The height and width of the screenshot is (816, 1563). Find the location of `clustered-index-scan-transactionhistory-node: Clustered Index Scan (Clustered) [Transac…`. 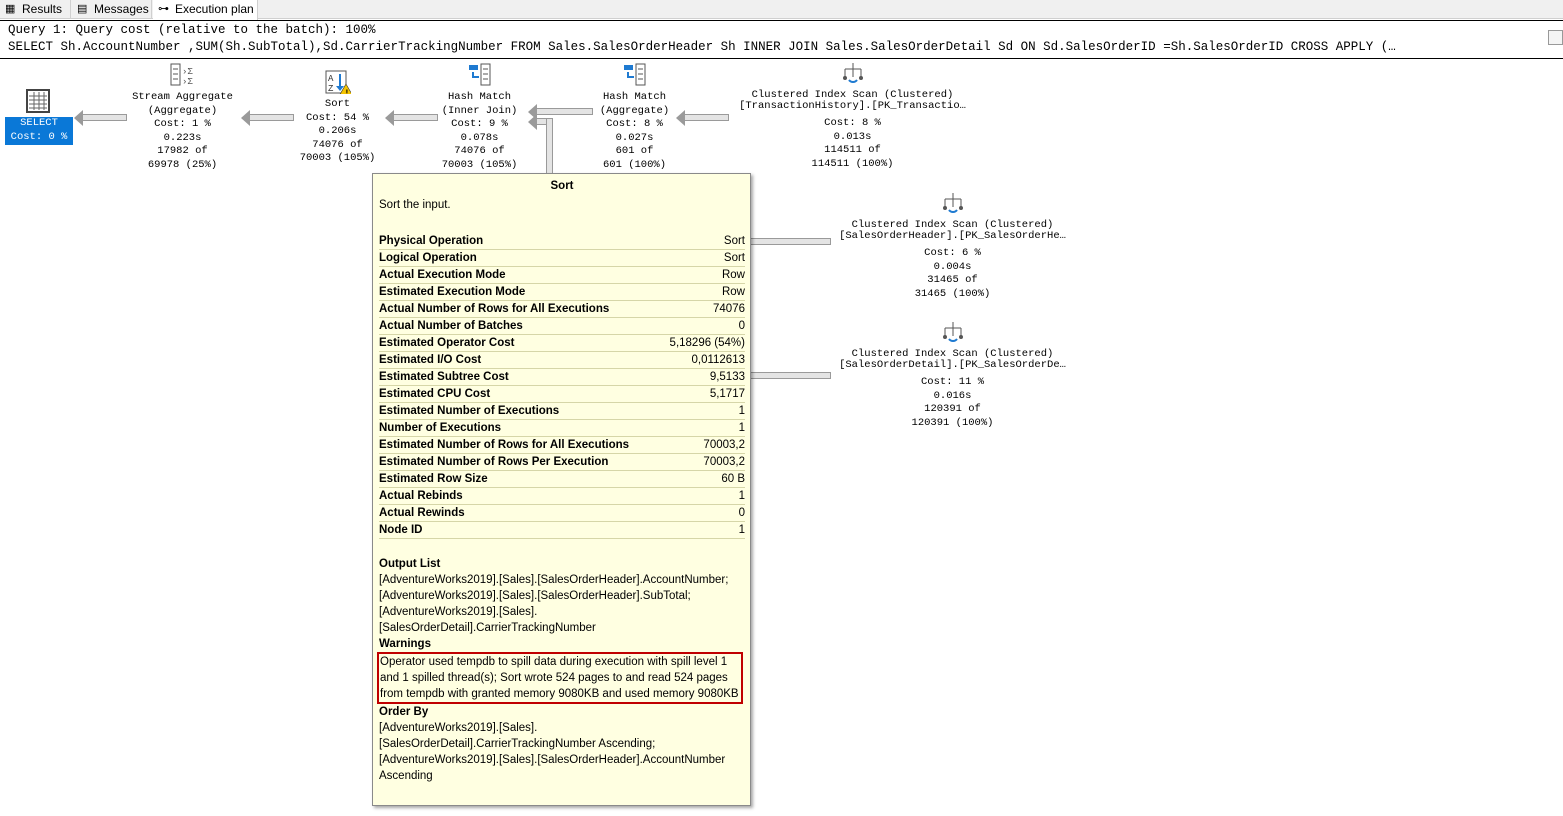

clustered-index-scan-transactionhistory-node: Clustered Index Scan (Clustered) [Transac… is located at coordinates (852, 116).